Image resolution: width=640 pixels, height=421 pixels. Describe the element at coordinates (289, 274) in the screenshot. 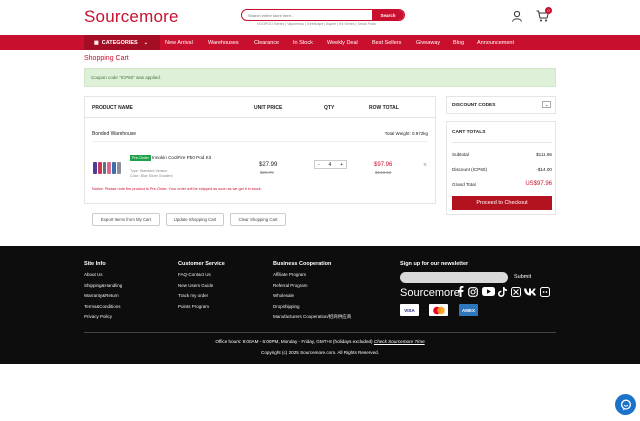

I see `footer-link: Affiliate Program` at that location.